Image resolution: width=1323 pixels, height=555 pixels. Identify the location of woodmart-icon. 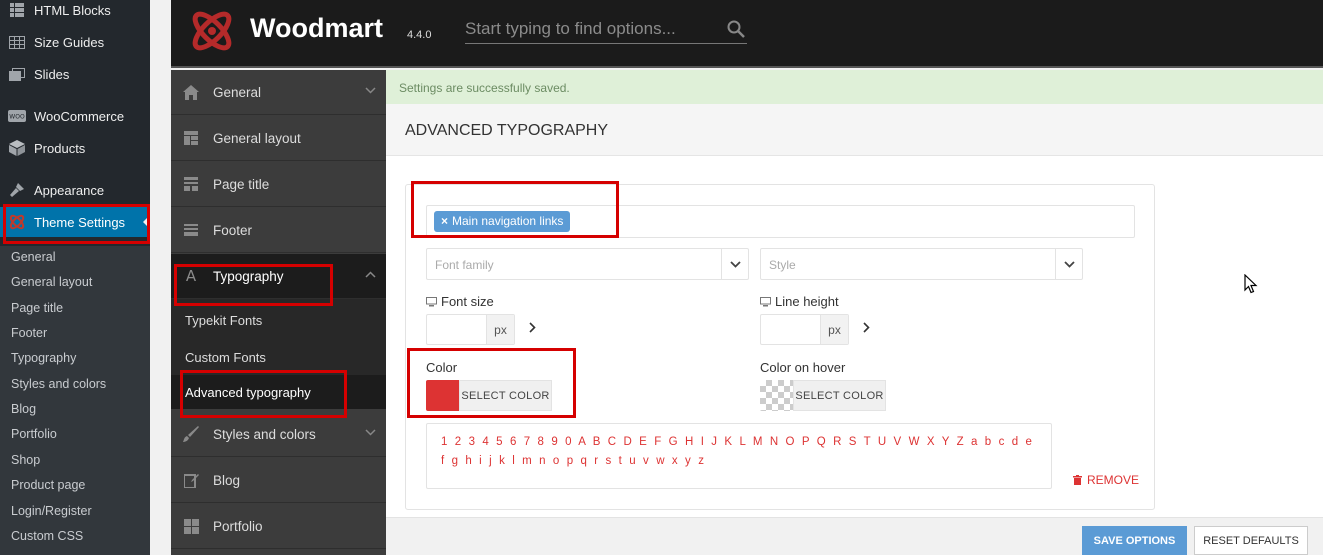
(17, 222).